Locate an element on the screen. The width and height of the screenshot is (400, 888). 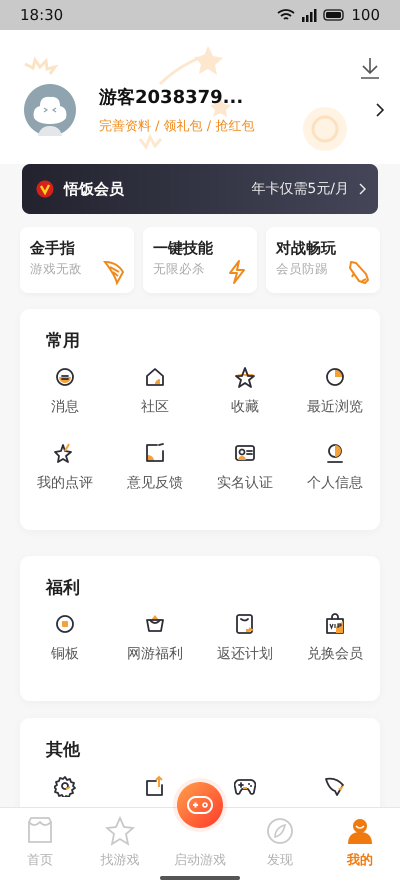
menu-item: 返还计划 is located at coordinates (245, 651).